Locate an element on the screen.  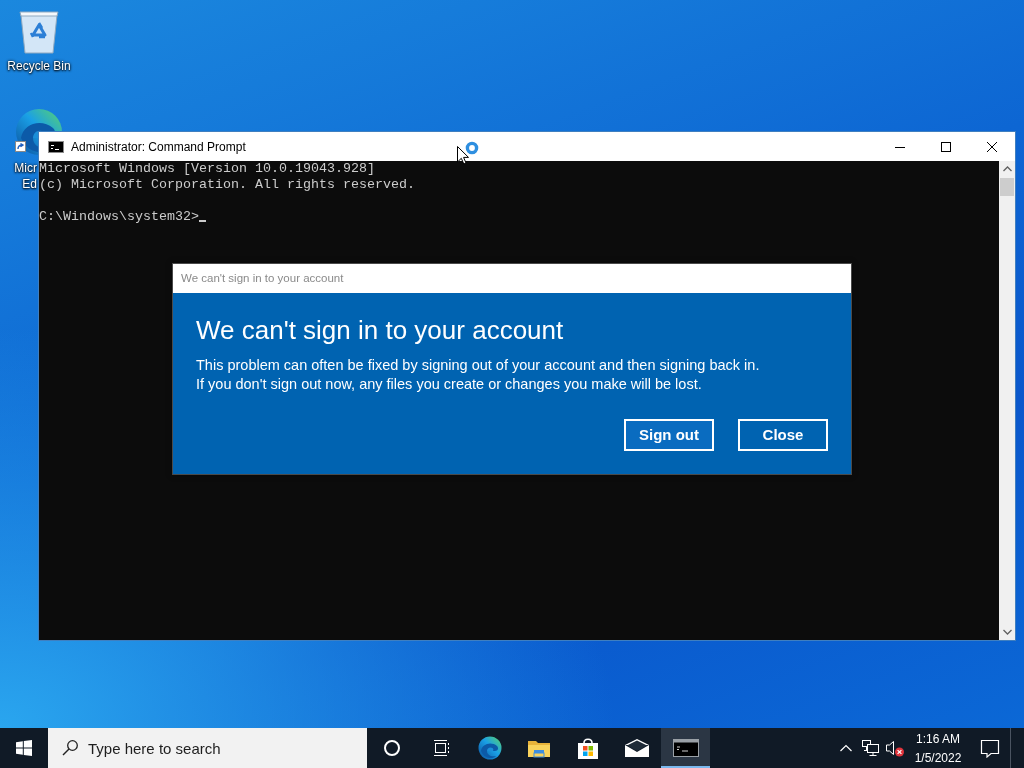
console-line: Microsoft Windows [Version 10.0.19043.928] is located at coordinates (207, 169).